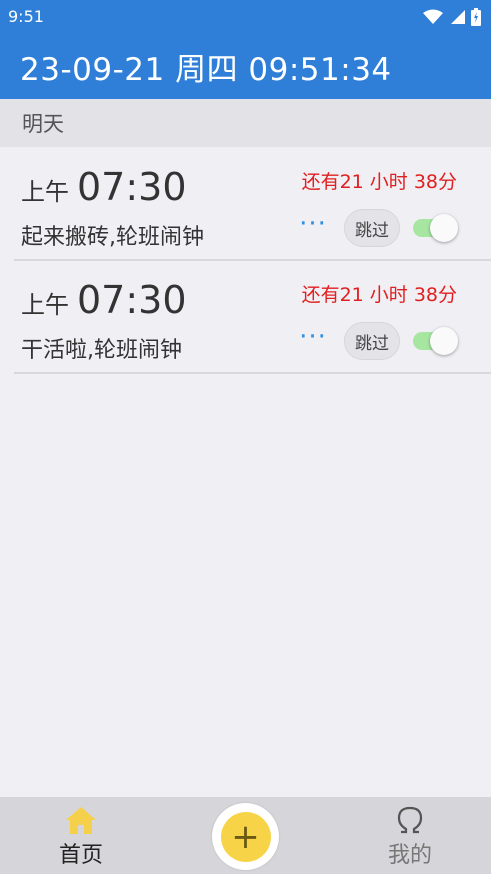  What do you see at coordinates (245, 16) in the screenshot?
I see `status-bar: 9:51` at bounding box center [245, 16].